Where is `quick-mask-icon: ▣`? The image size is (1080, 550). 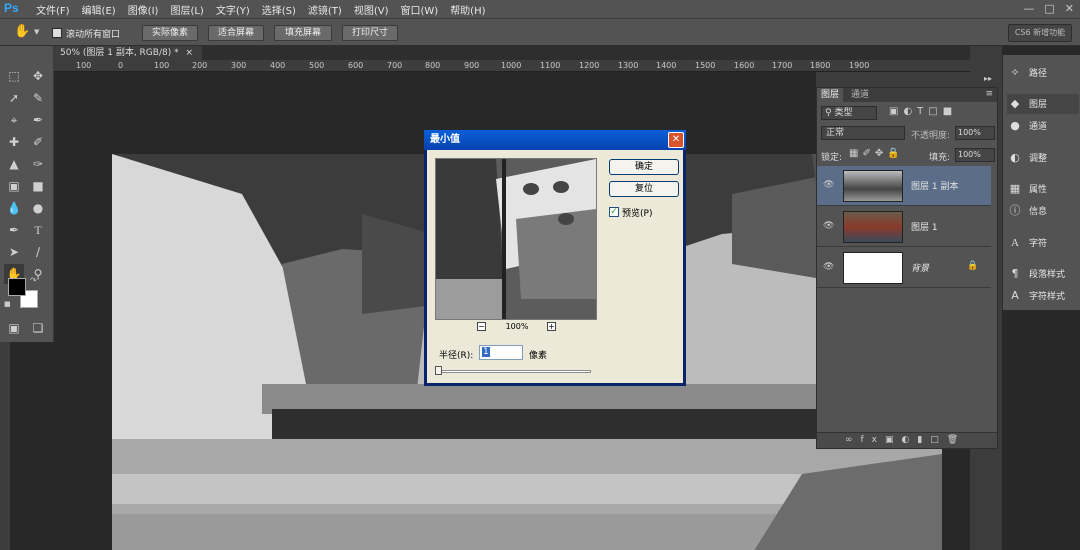 quick-mask-icon: ▣ is located at coordinates (14, 328).